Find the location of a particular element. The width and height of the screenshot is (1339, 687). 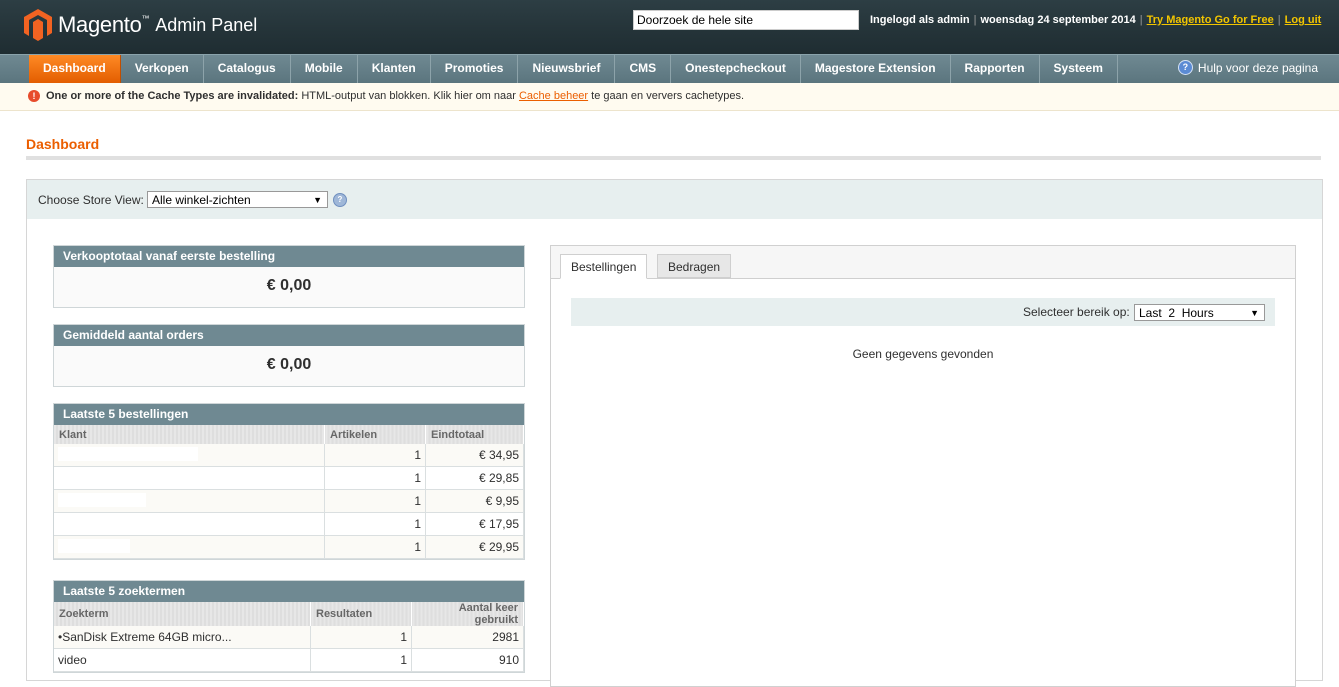

chart-tabs: Bestellingen Bedragen is located at coordinates (923, 262).